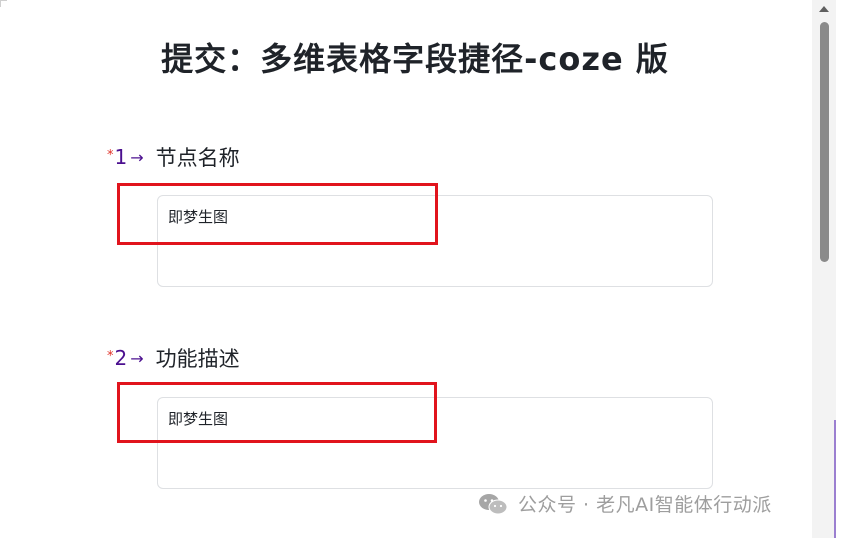 The image size is (848, 538). What do you see at coordinates (493, 503) in the screenshot?
I see `wechat-icon` at bounding box center [493, 503].